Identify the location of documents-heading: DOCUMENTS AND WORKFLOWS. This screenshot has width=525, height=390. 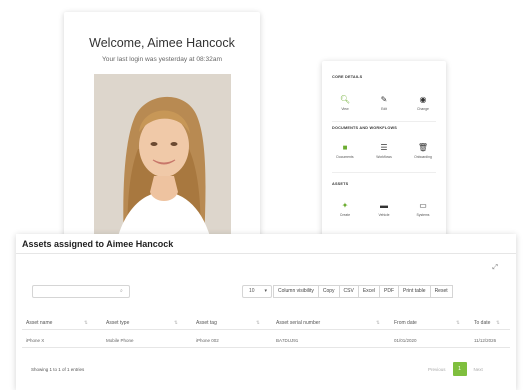
(364, 128).